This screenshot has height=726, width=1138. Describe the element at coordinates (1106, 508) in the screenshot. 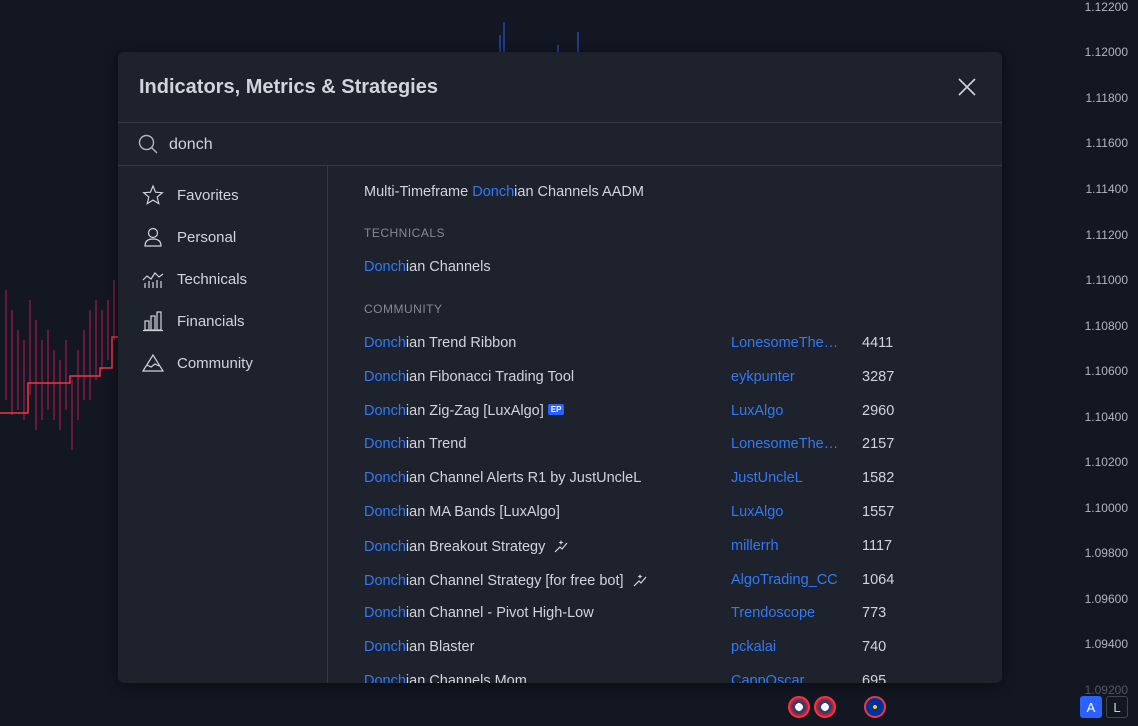

I see `price-label: 1.10000` at that location.